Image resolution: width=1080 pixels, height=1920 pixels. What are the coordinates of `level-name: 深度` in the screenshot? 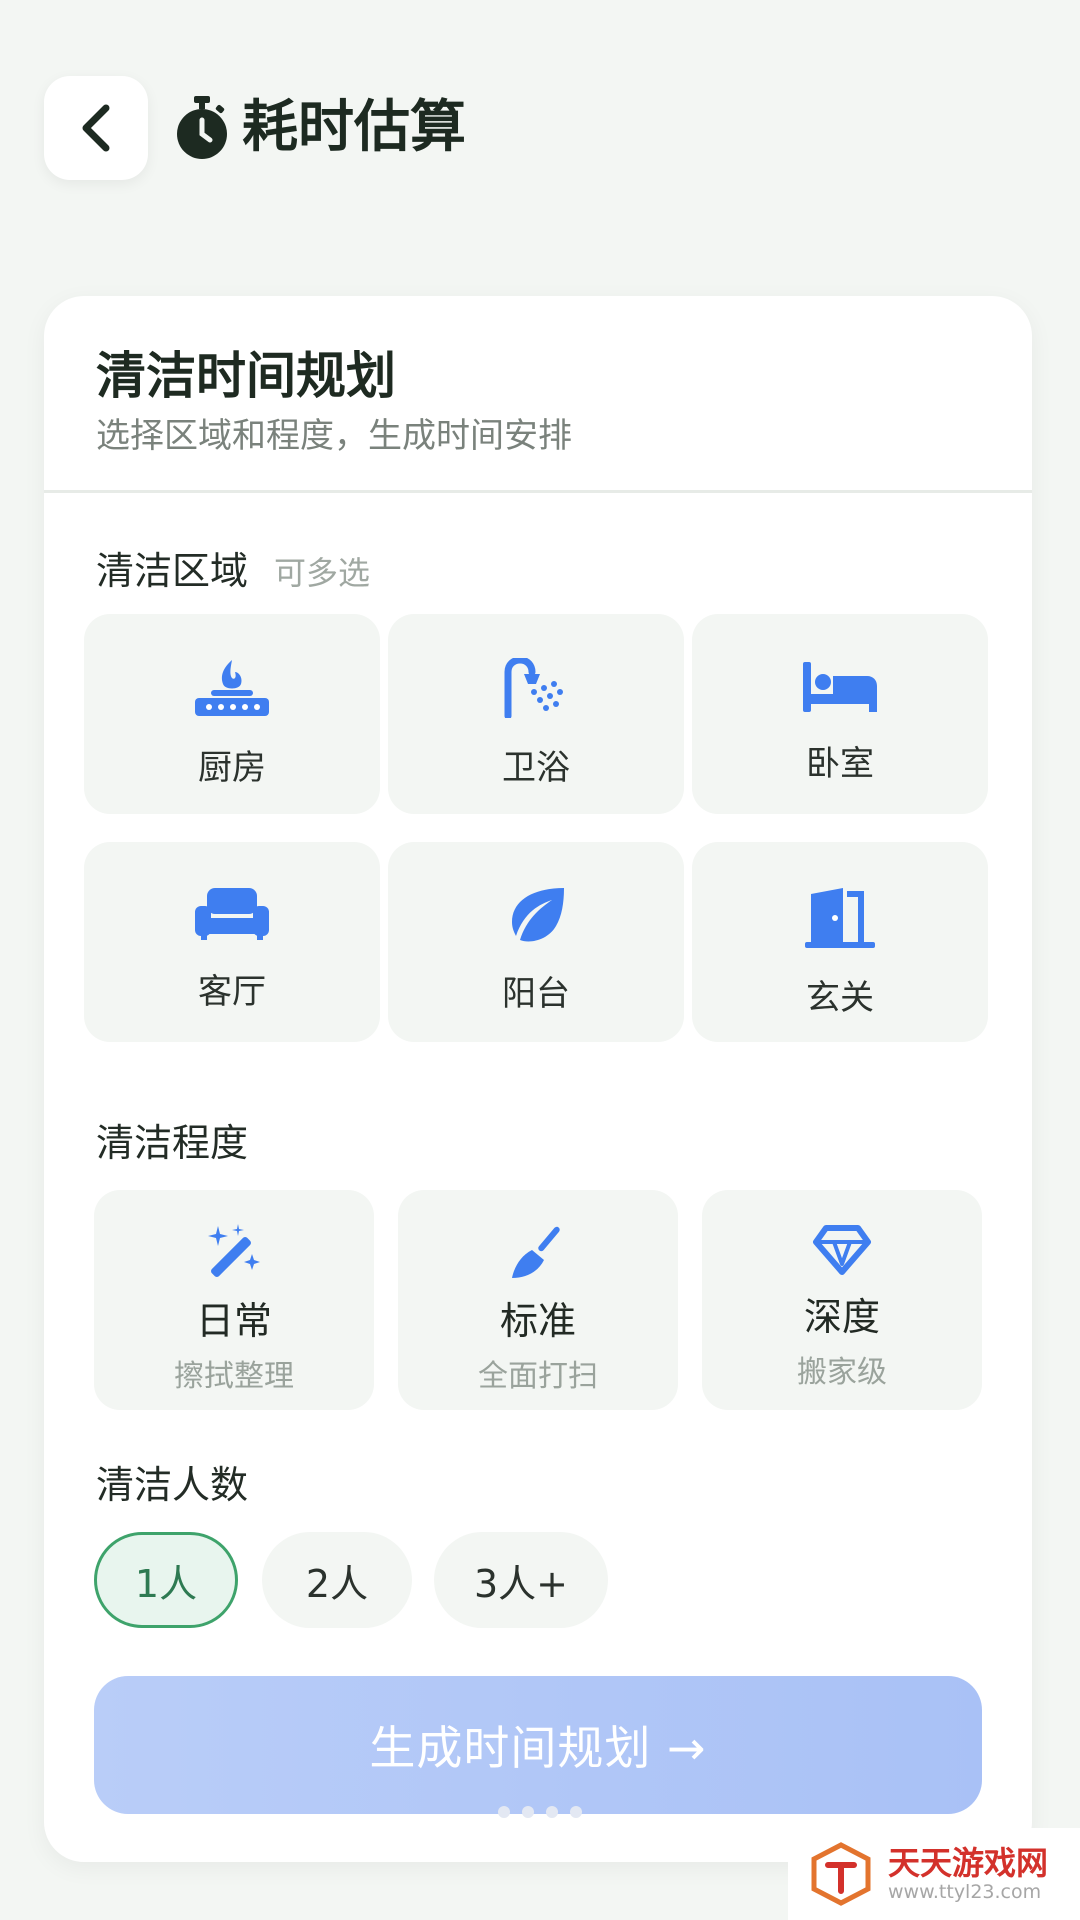 It's located at (841, 1317).